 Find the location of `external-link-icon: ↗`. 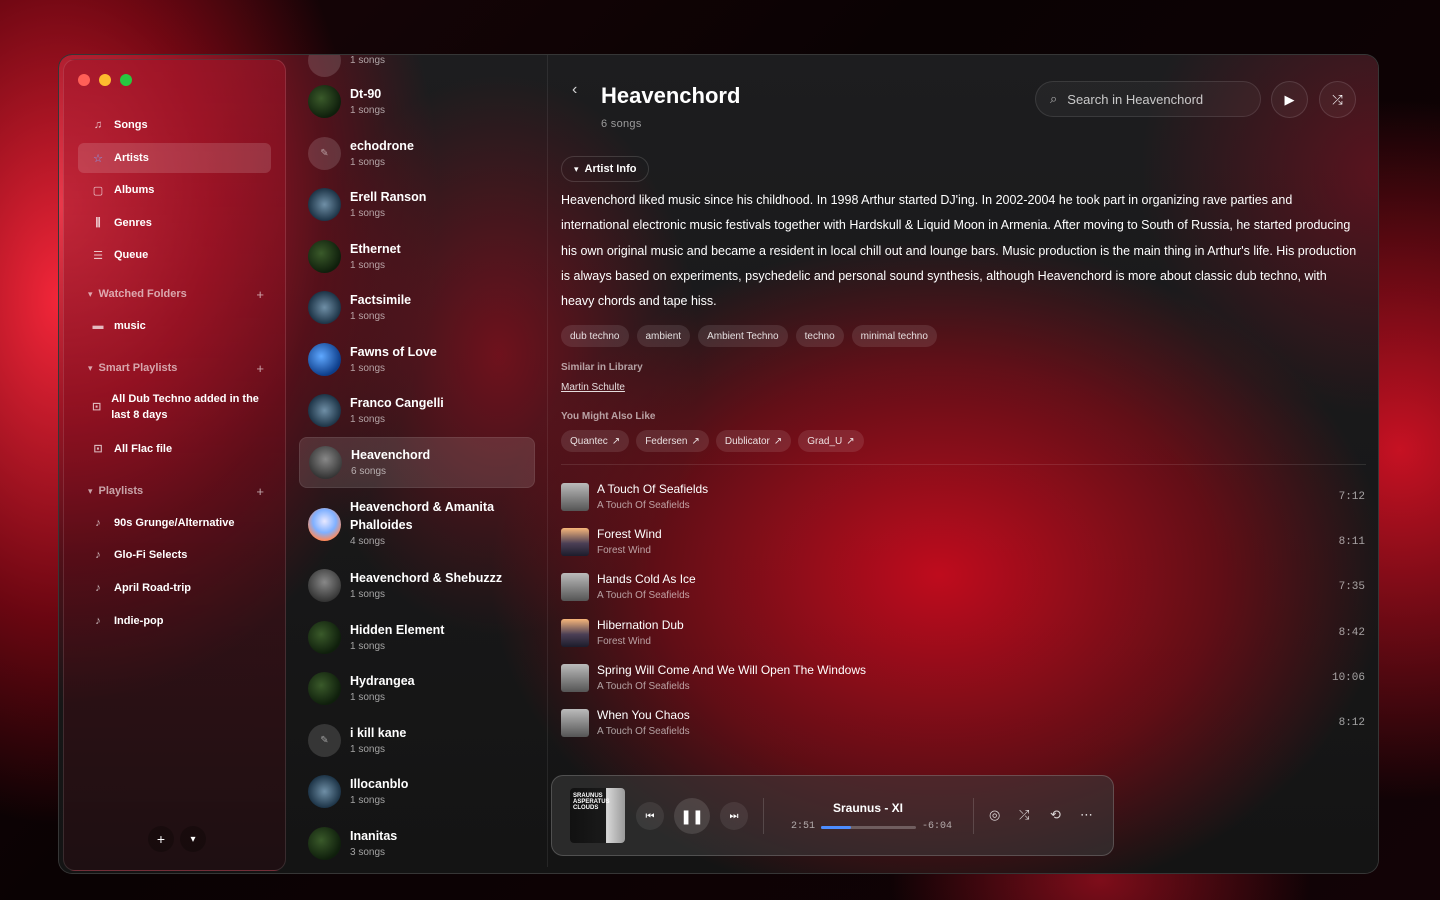

external-link-icon: ↗ is located at coordinates (850, 441).